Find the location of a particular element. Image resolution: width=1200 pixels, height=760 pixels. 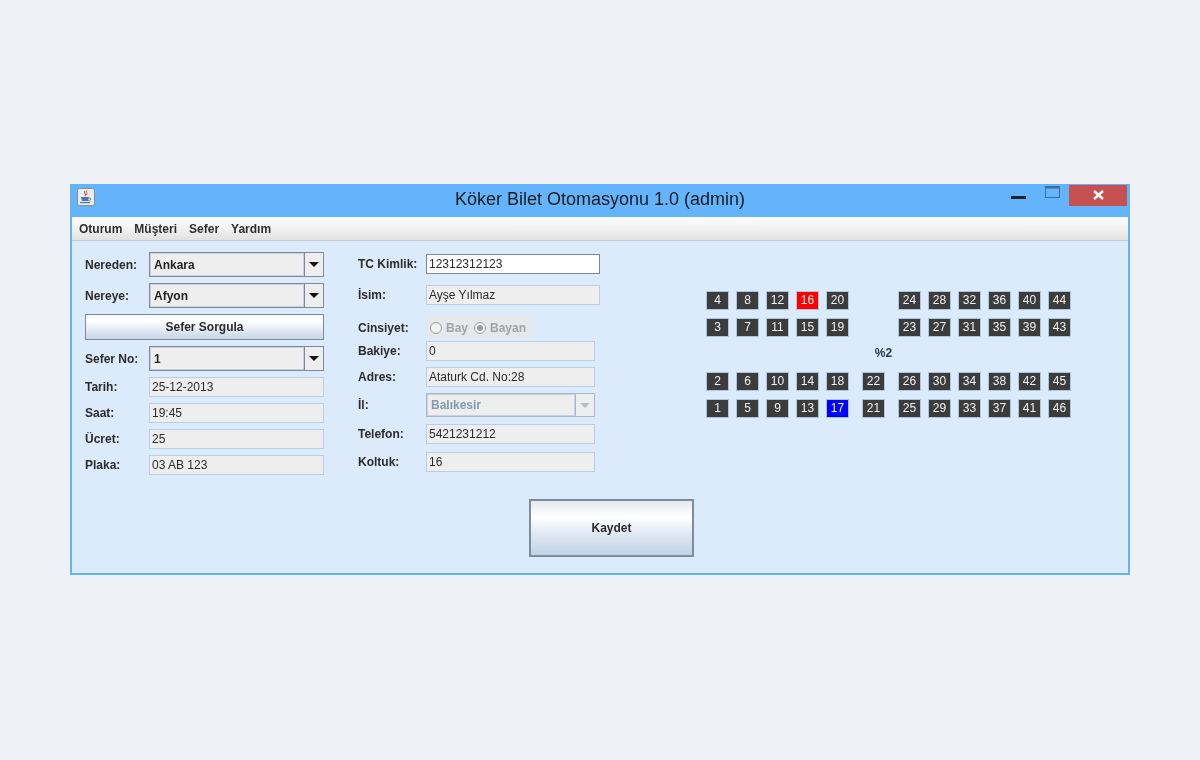

text-field: Ataturk Cd. No:28 is located at coordinates (510, 377).